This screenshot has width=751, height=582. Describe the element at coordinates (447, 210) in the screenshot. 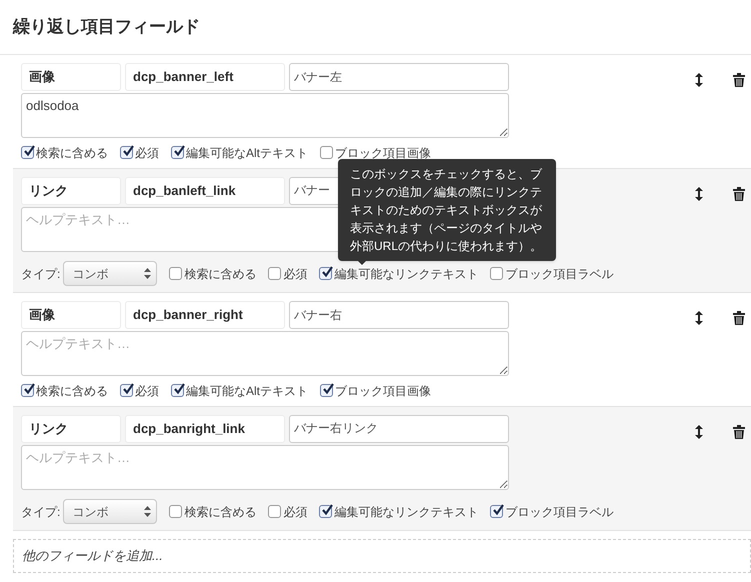

I see `tooltip: このボックスをチェックすると、ブロックの追加／編集の際にリンクテキストのためのテキストボックスが表示されます（ページのタイトルや外部URLの代わりに使われます）。` at that location.